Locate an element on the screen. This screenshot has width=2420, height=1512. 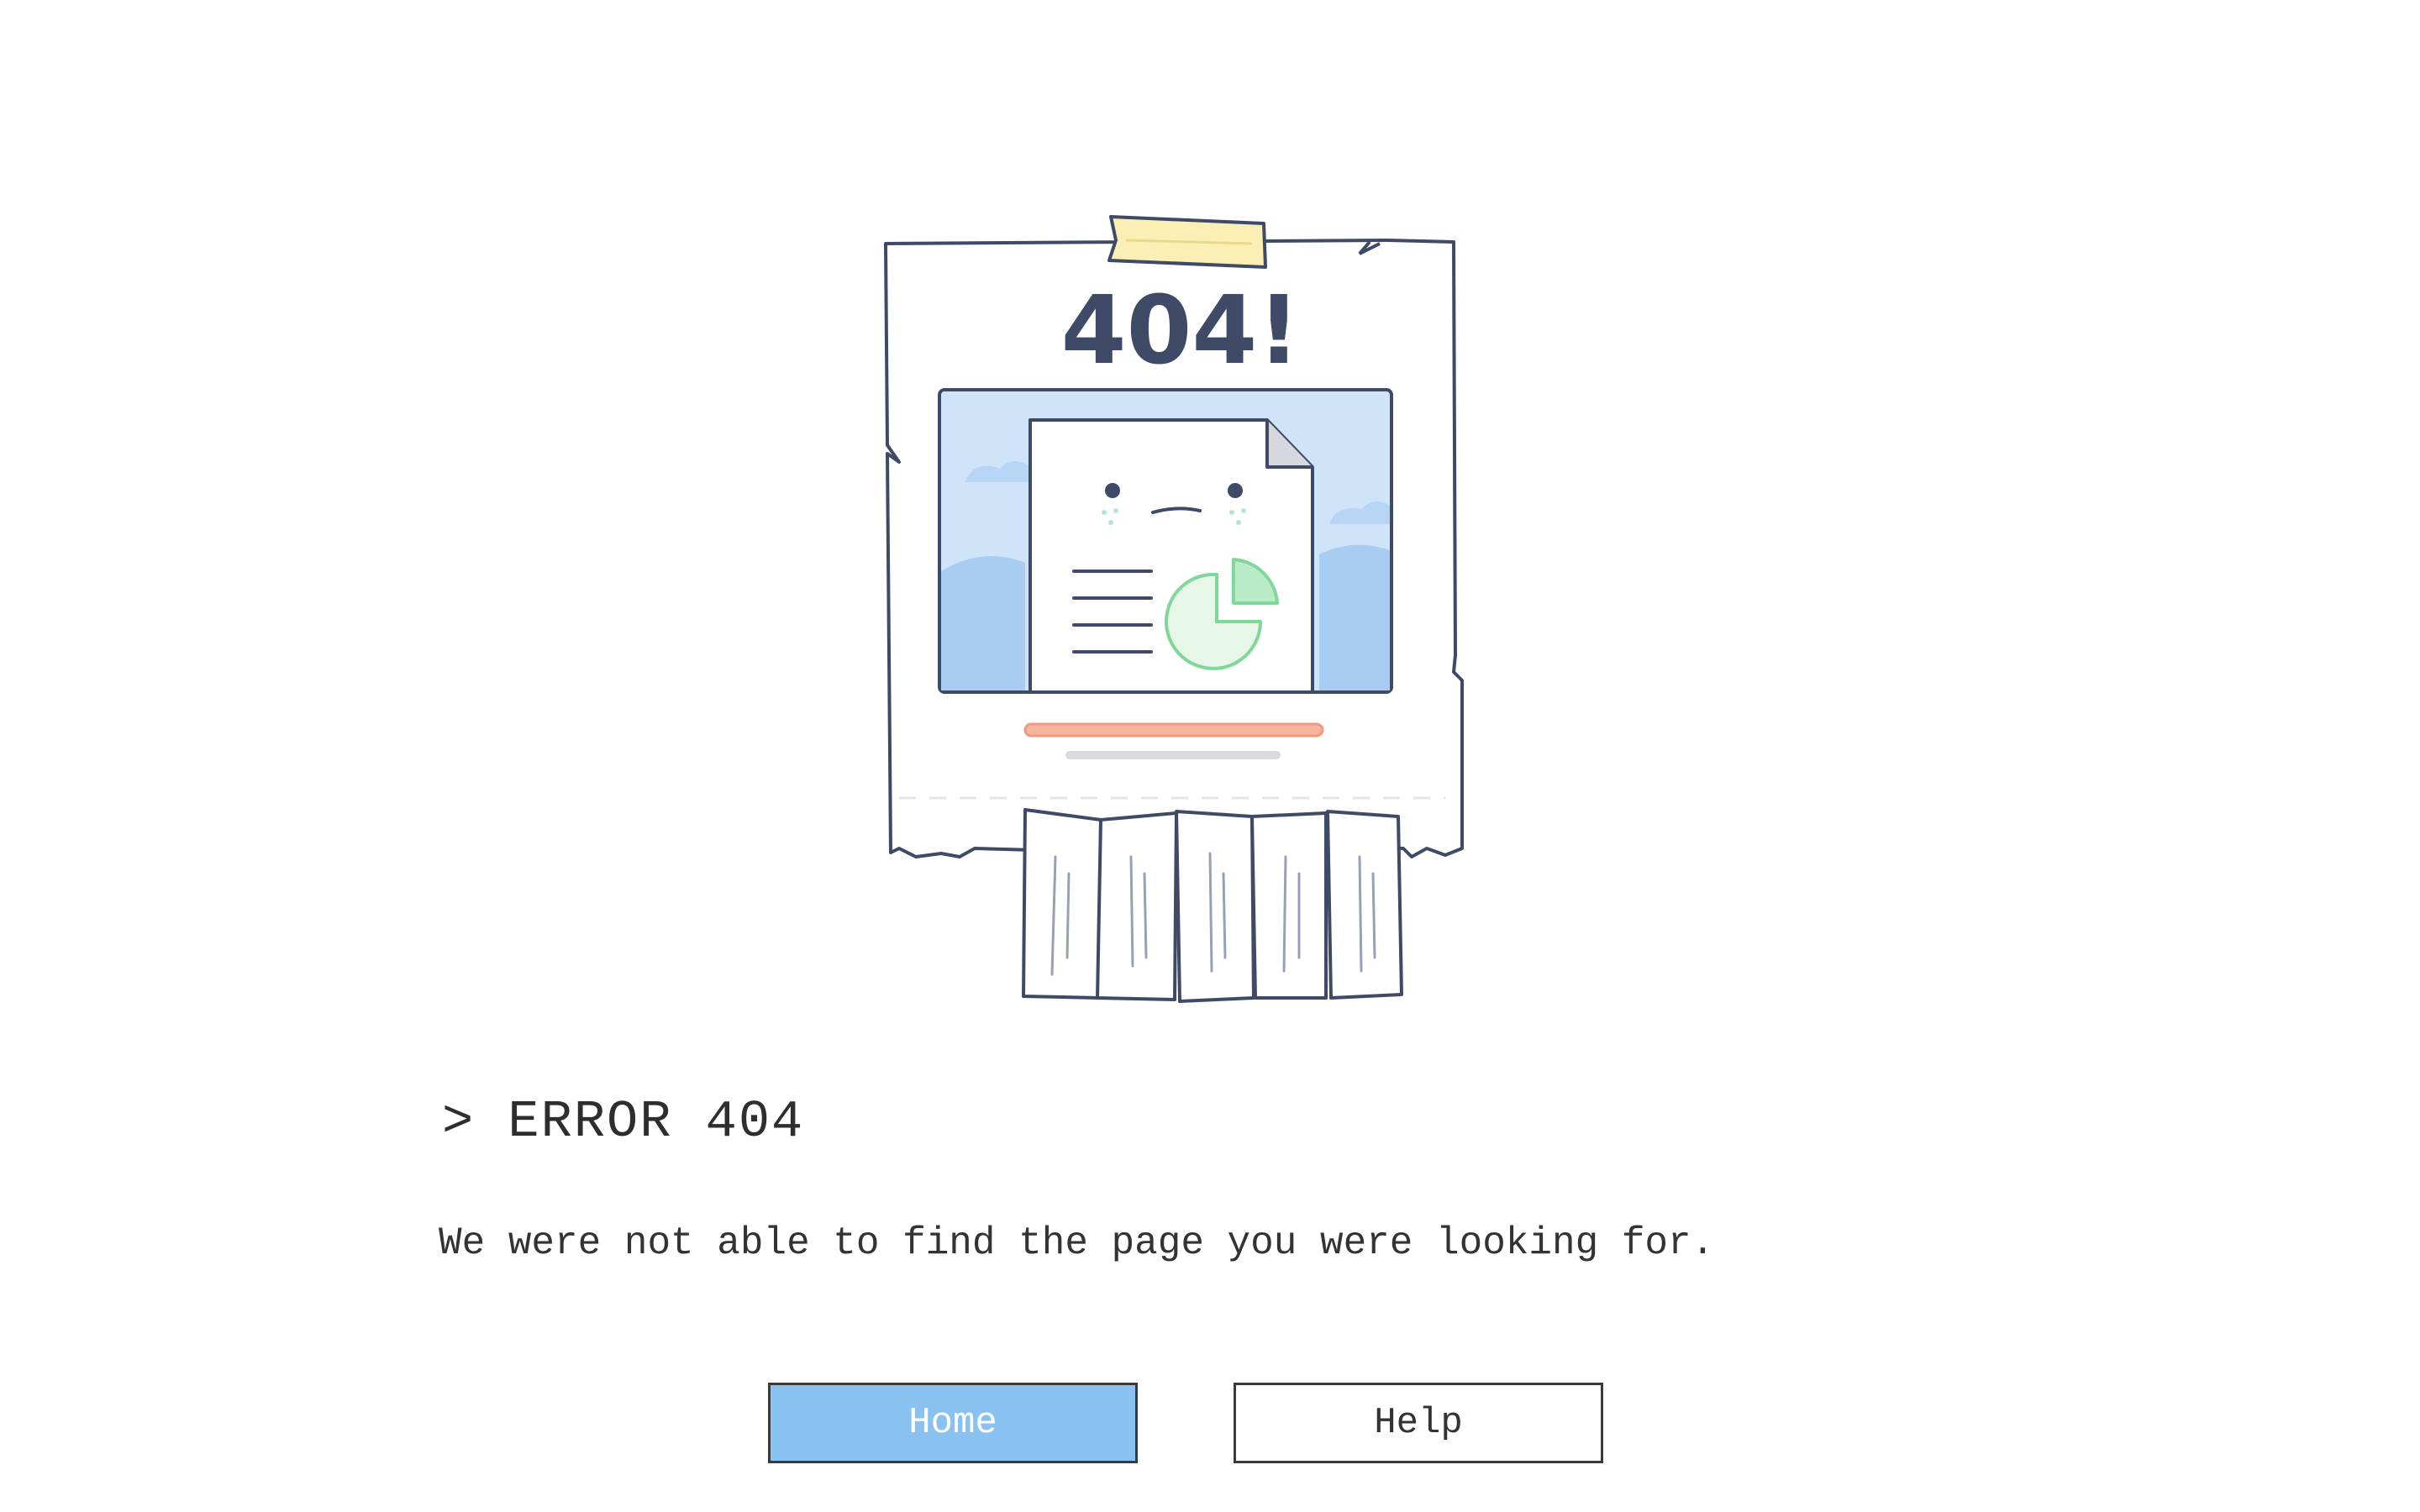
shredded-paper-icon: 404! is located at coordinates (1174, 609).